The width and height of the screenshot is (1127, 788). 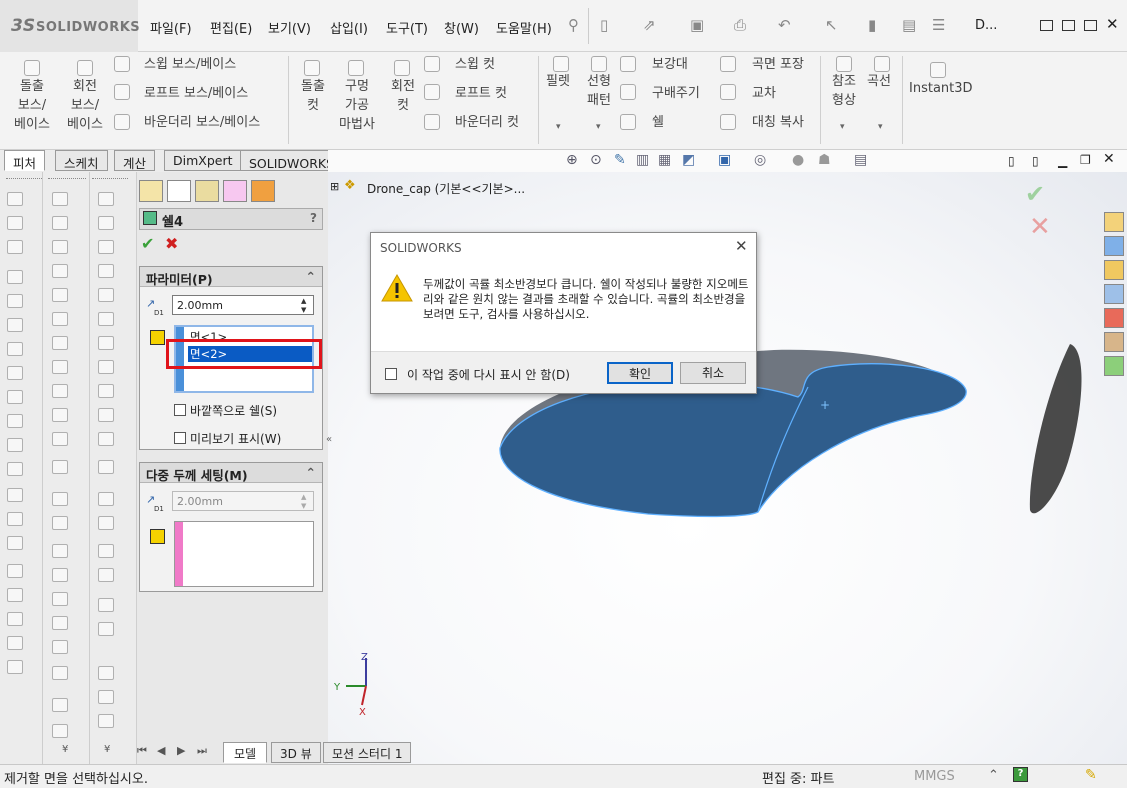 I want to click on menu-insert: 삽입(I), so click(x=349, y=27).